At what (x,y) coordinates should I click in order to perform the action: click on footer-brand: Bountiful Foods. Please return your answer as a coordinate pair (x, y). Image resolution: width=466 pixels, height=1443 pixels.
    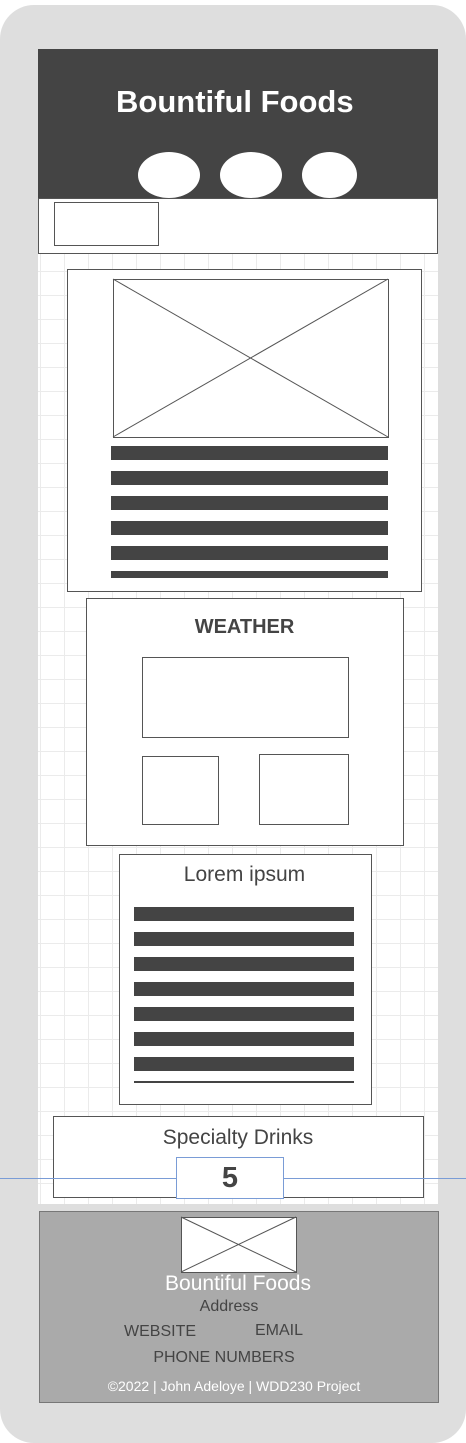
    Looking at the image, I should click on (238, 1283).